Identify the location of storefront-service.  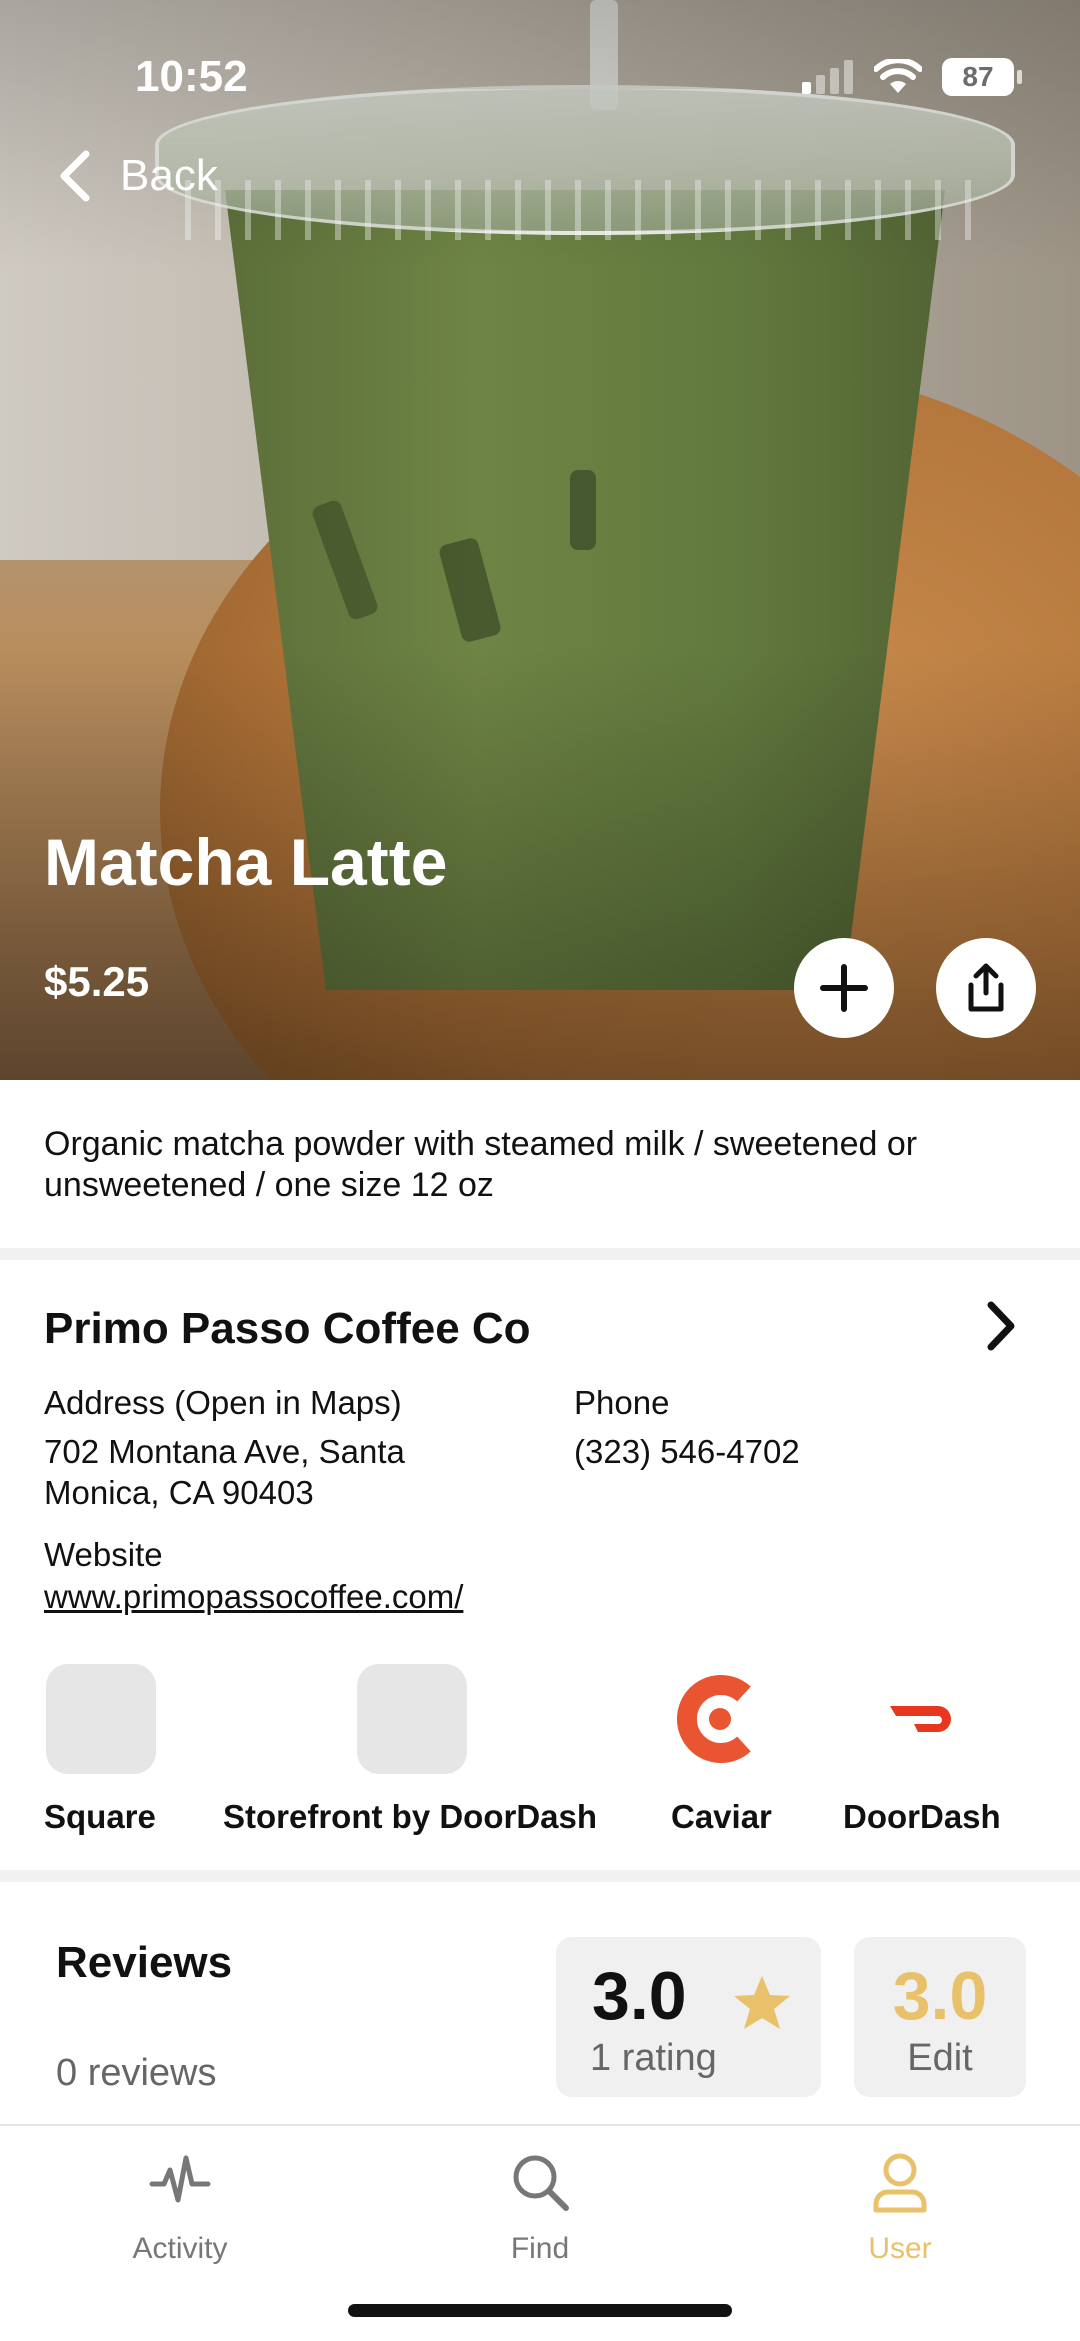
(412, 1719).